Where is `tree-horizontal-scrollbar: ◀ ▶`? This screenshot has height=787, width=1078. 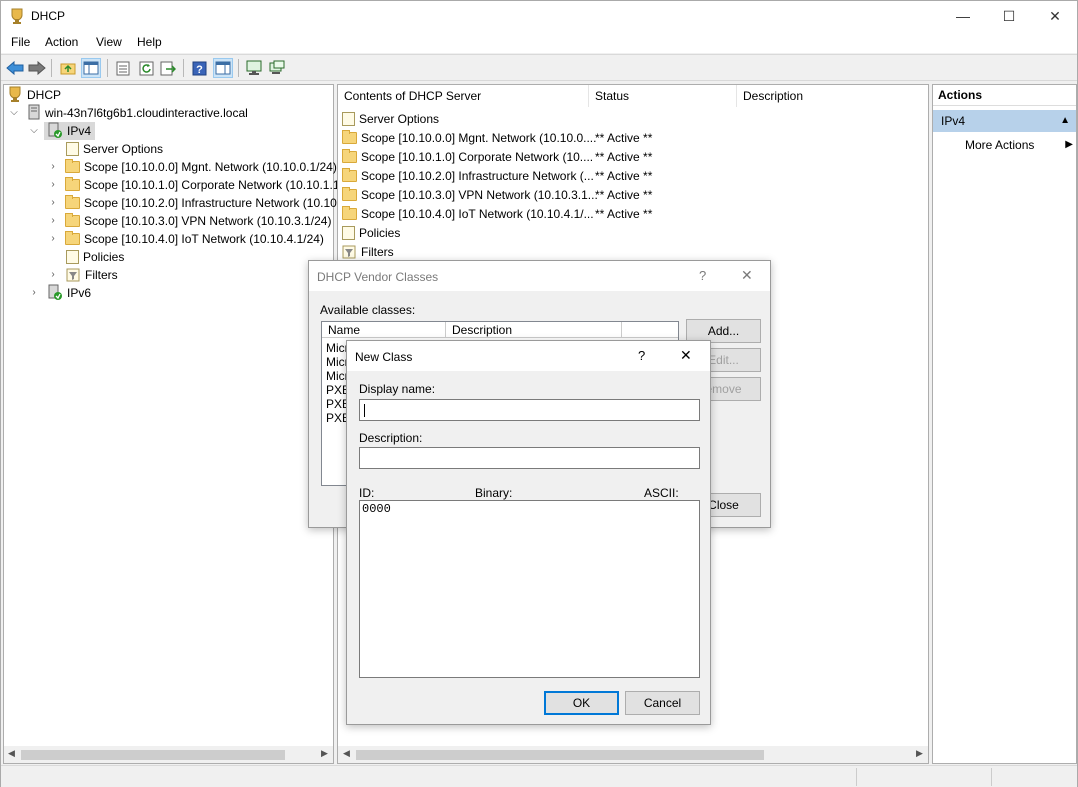 tree-horizontal-scrollbar: ◀ ▶ is located at coordinates (168, 754).